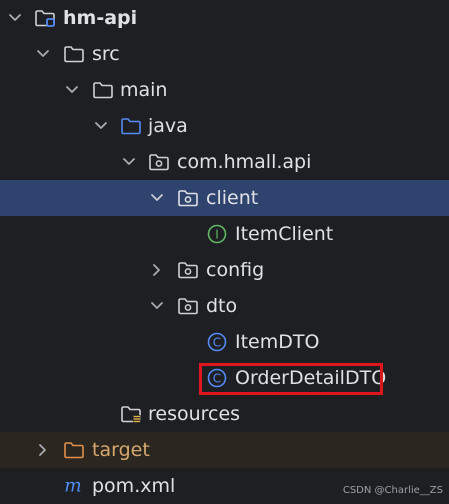 This screenshot has width=449, height=504. I want to click on tree-node-label: main, so click(144, 90).